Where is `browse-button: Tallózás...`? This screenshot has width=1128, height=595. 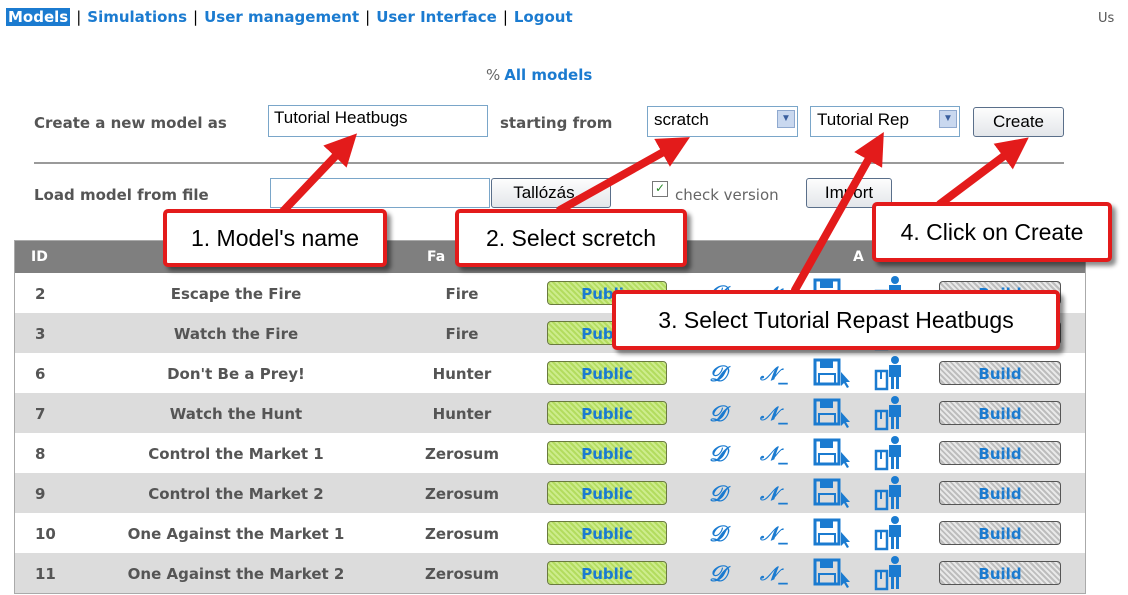 browse-button: Tallózás... is located at coordinates (551, 193).